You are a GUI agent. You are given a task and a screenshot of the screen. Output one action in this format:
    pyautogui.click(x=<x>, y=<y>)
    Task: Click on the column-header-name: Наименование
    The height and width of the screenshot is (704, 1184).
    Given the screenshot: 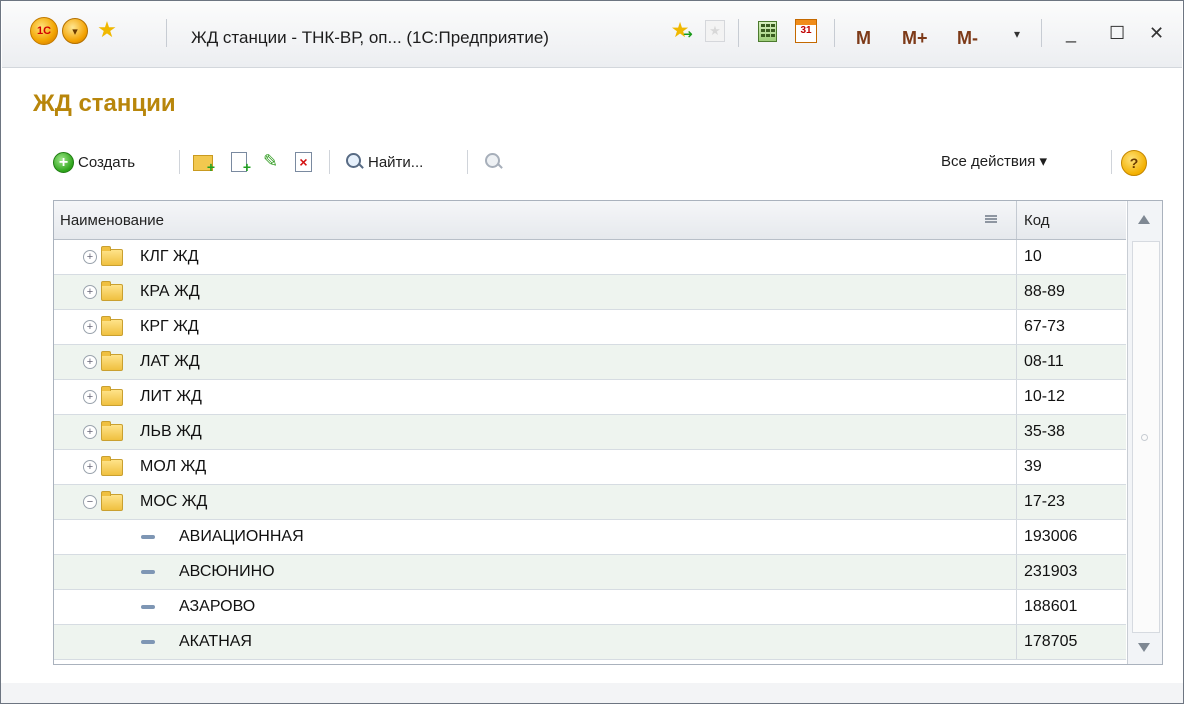 What is the action you would take?
    pyautogui.click(x=112, y=220)
    